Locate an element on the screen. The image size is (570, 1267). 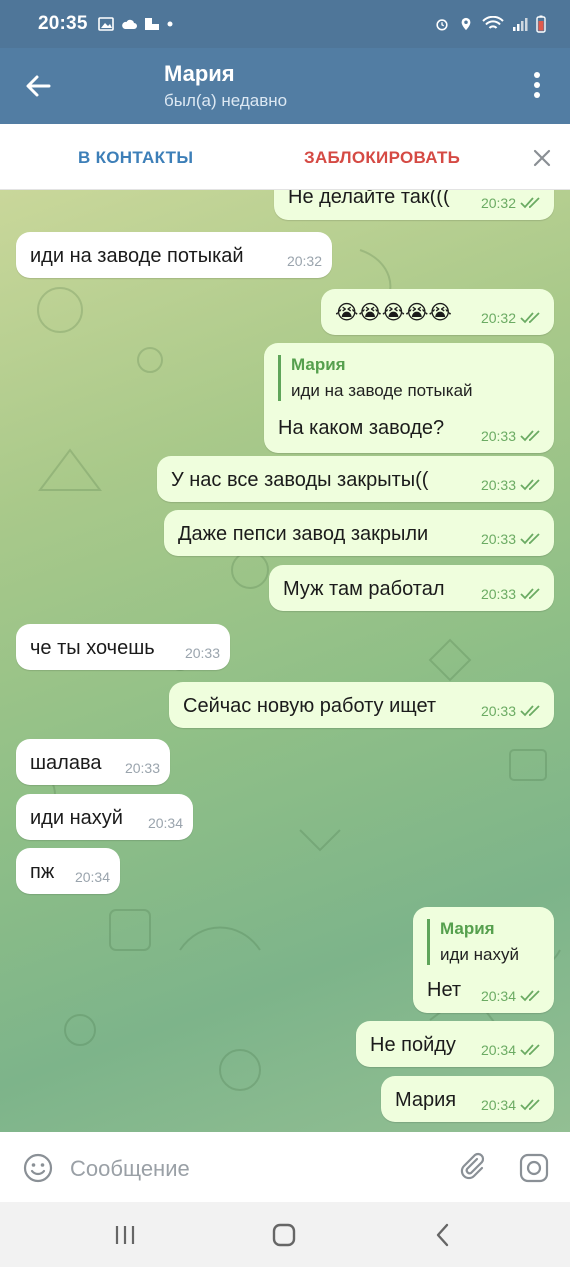
message-text: Нет is located at coordinates (444, 990).